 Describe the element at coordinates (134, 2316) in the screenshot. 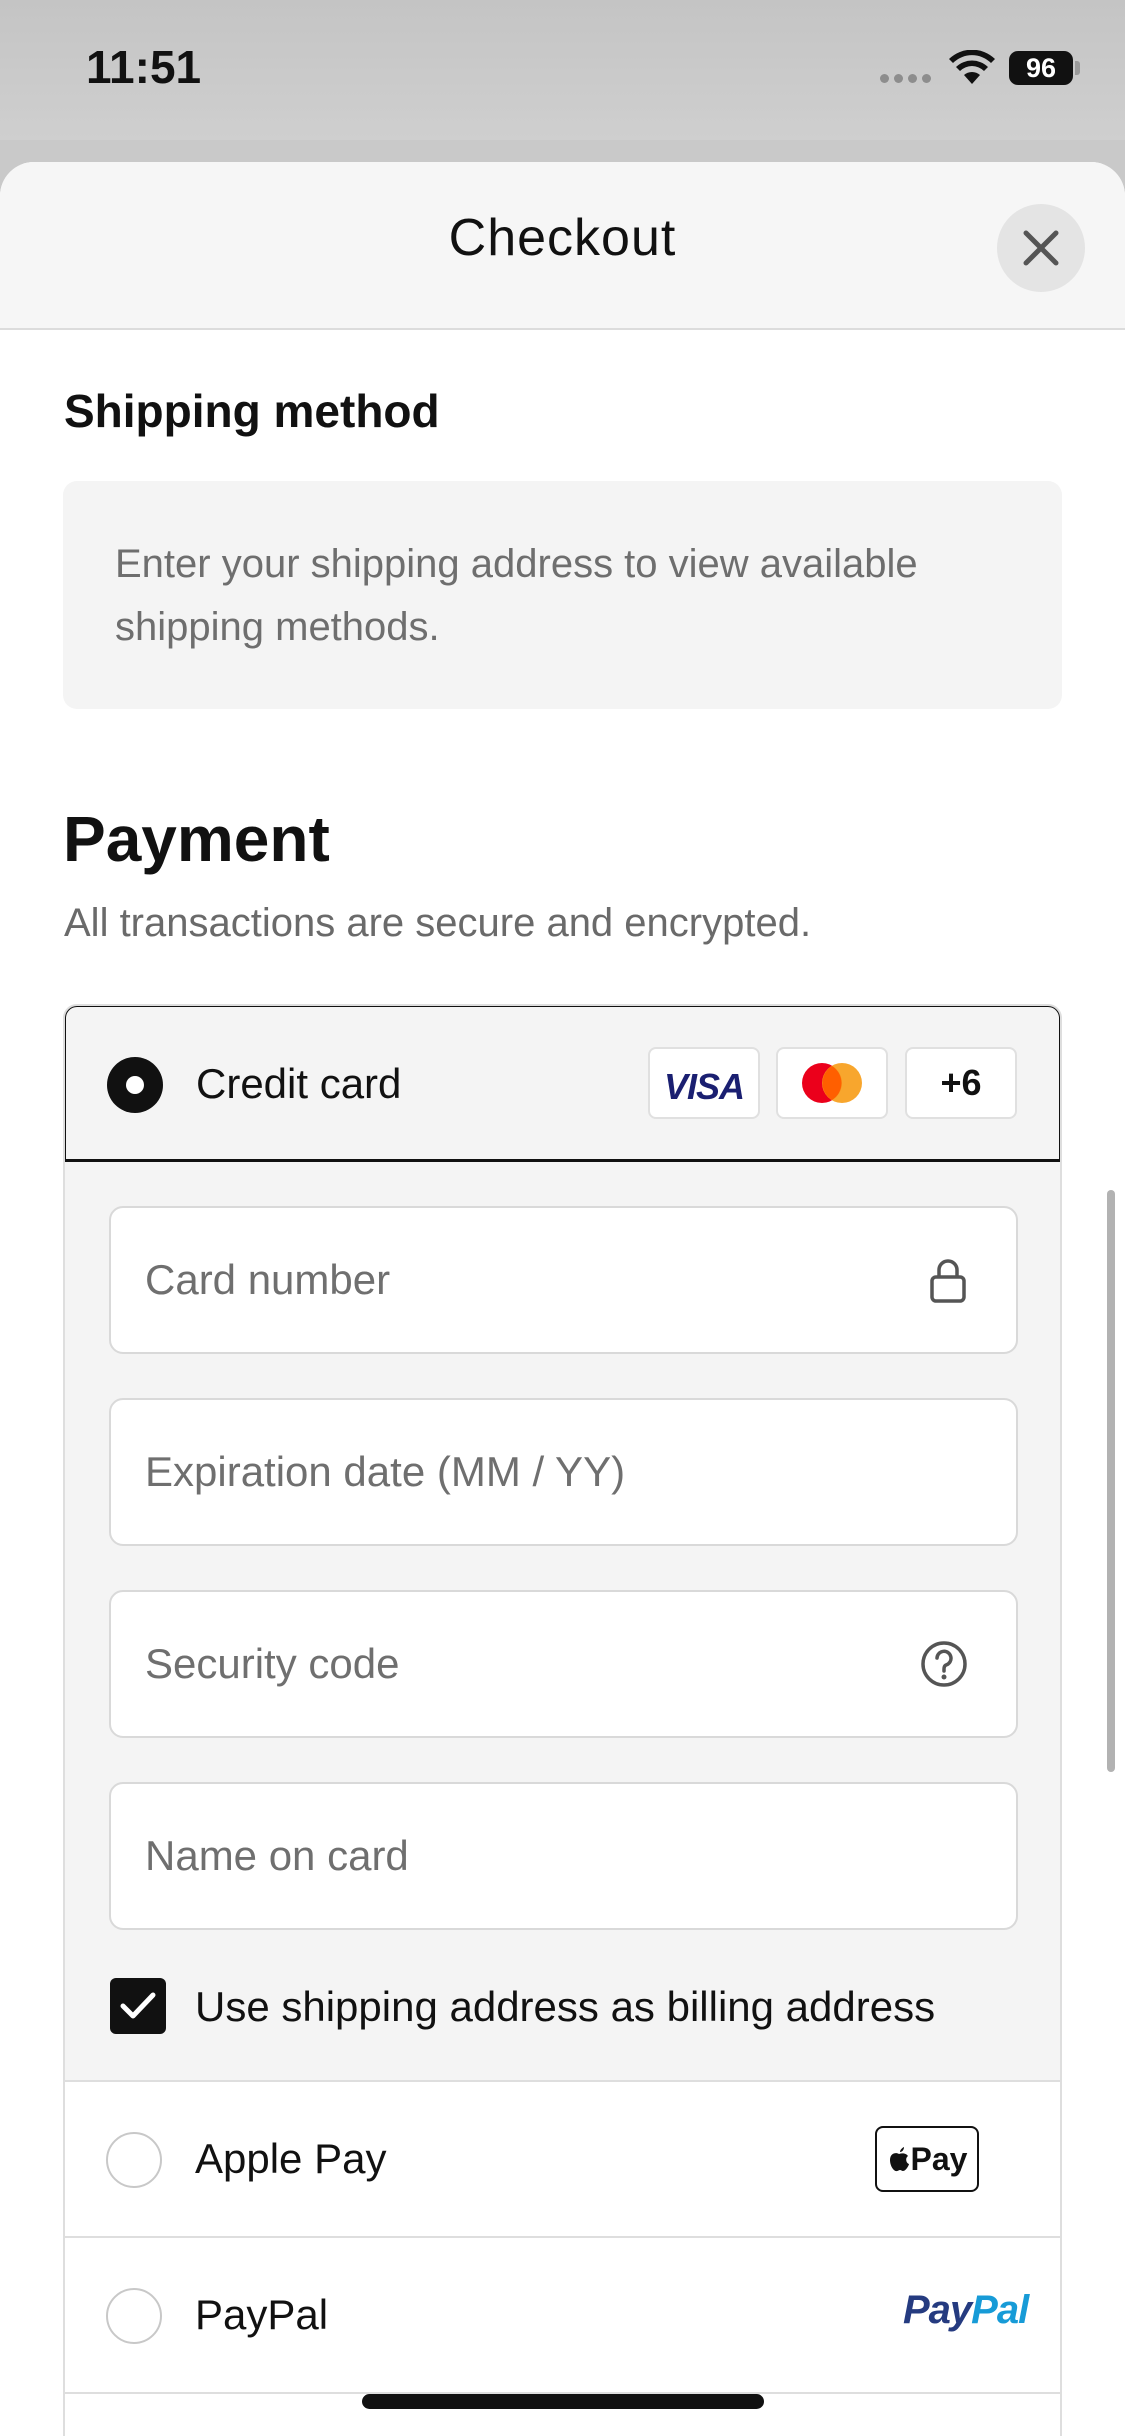

I see `paypal-radio` at that location.